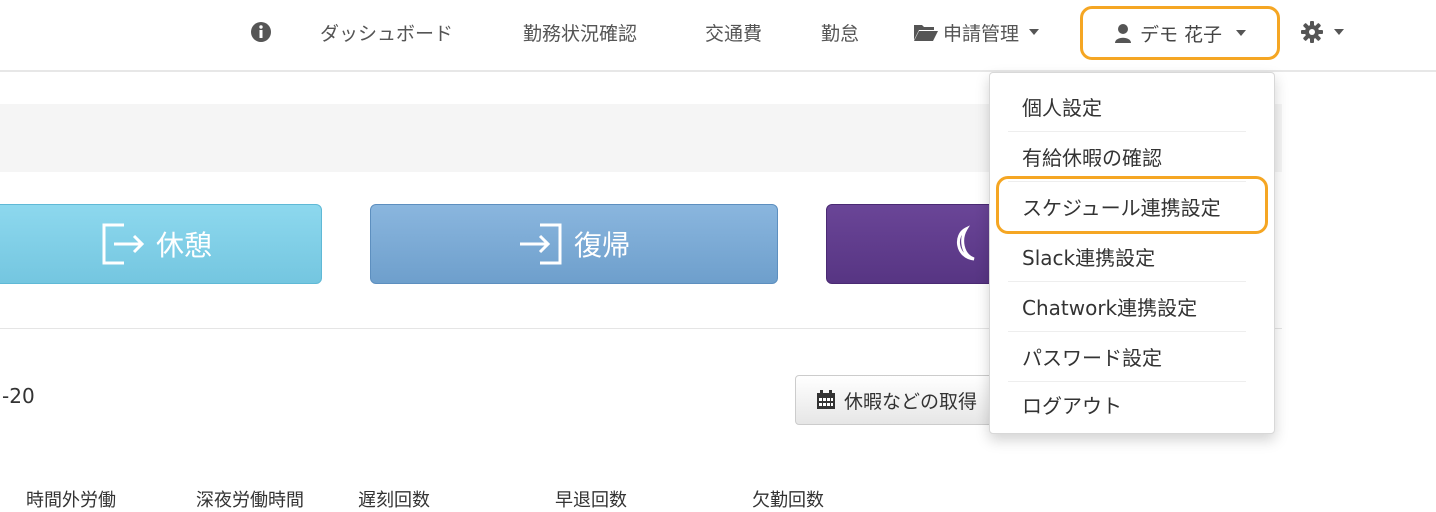 The height and width of the screenshot is (512, 1436). Describe the element at coordinates (18, 396) in the screenshot. I see `date-range: -20` at that location.